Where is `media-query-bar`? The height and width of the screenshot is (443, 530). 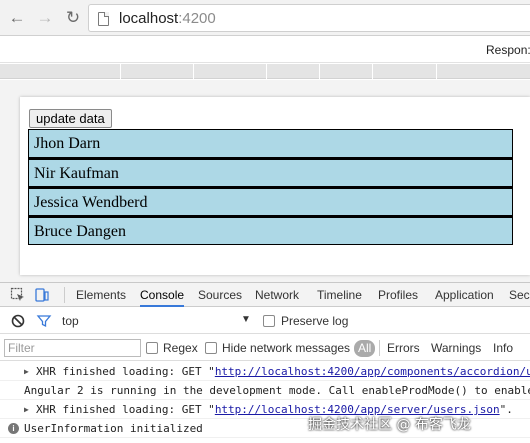
media-query-bar is located at coordinates (265, 71).